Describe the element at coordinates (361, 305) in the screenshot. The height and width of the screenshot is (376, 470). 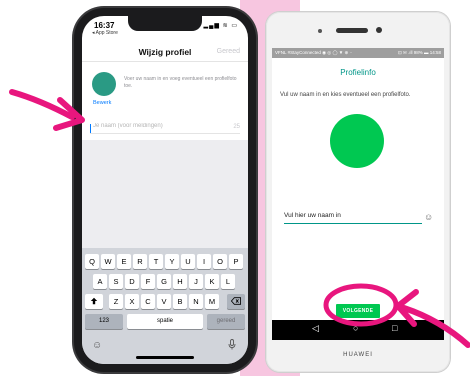
I see `highlight-ring-next-button-icon` at that location.